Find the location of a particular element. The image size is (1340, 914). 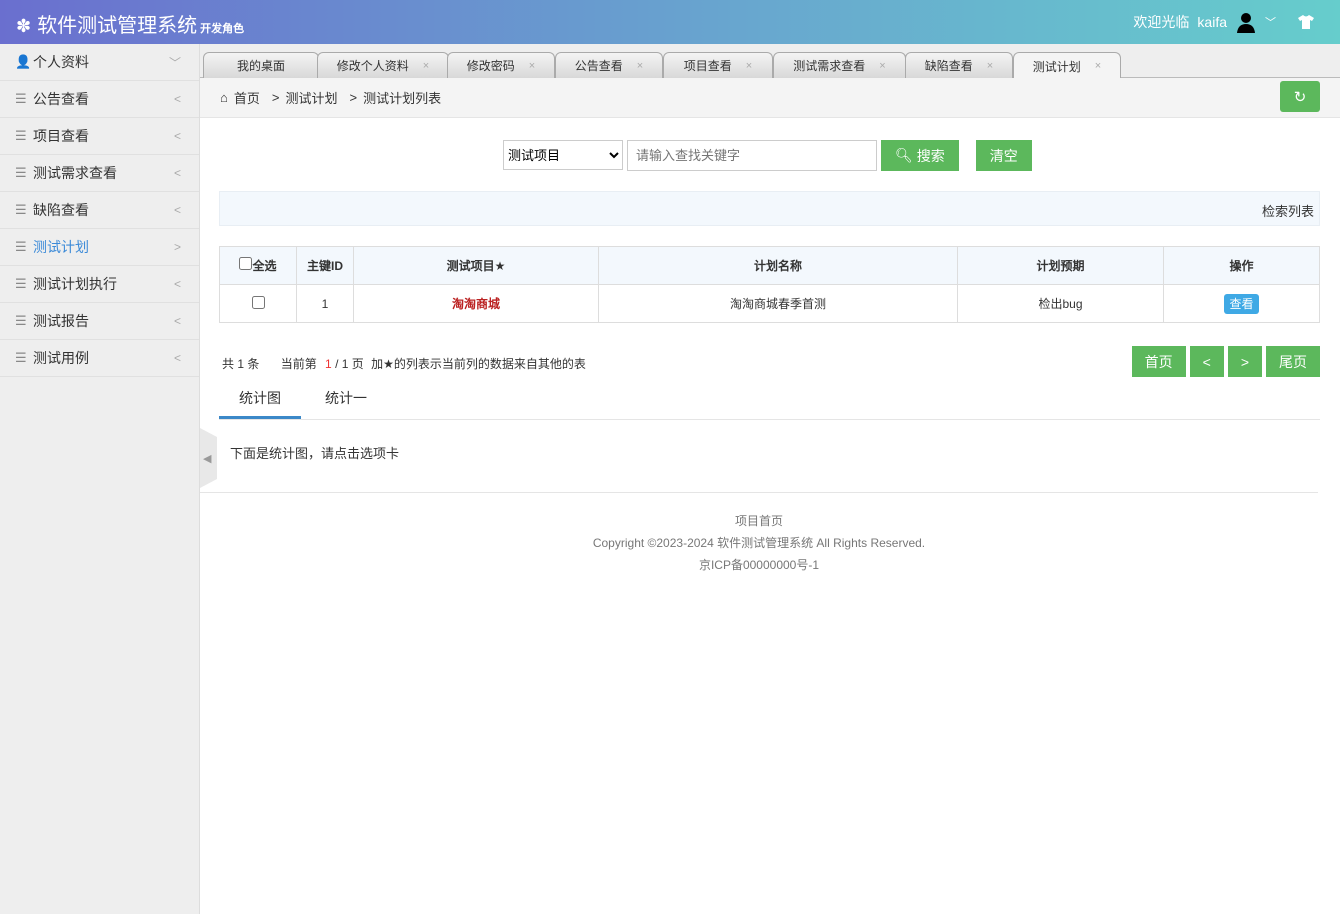

home-icon: ⌂ is located at coordinates (224, 97).